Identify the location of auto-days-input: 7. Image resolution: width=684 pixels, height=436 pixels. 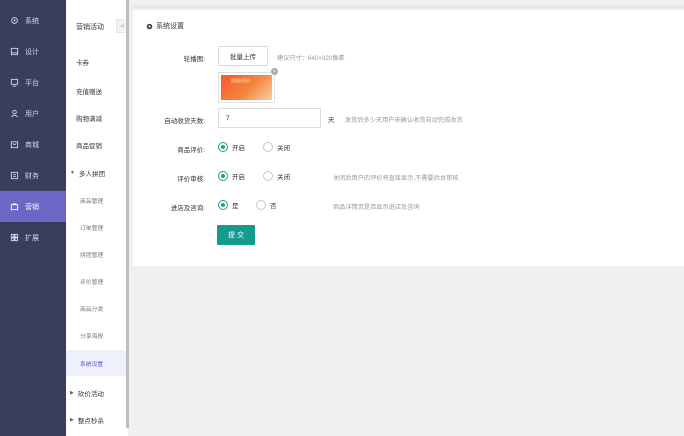
(269, 118).